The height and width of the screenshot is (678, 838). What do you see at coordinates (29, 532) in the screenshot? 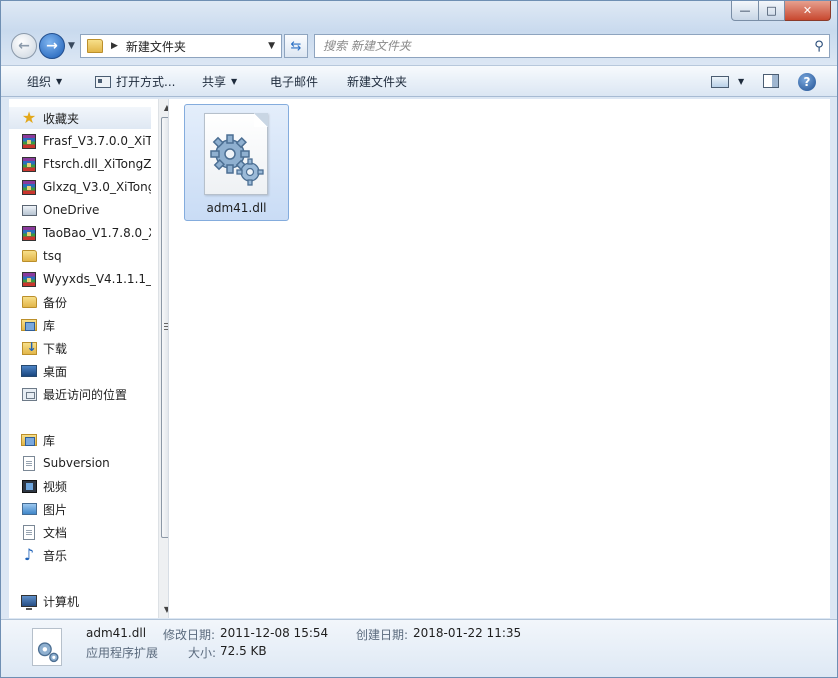
I see `document-icon` at bounding box center [29, 532].